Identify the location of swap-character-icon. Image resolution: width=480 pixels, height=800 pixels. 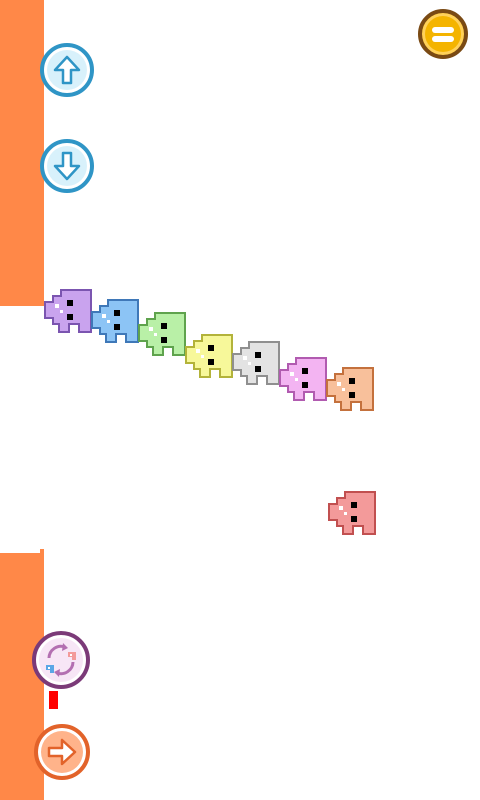
(61, 660).